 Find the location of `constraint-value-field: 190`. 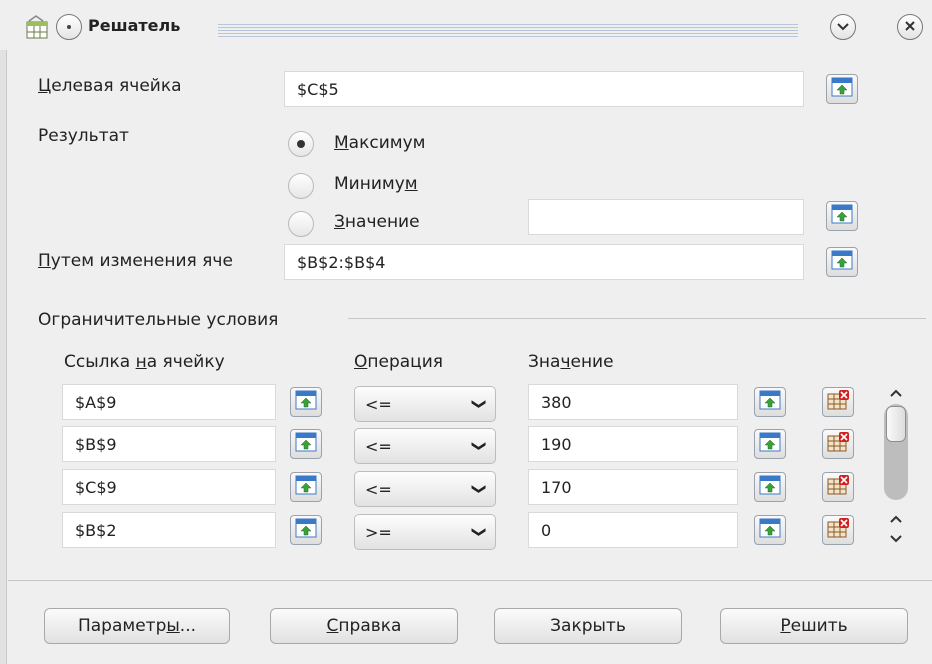

constraint-value-field: 190 is located at coordinates (633, 444).